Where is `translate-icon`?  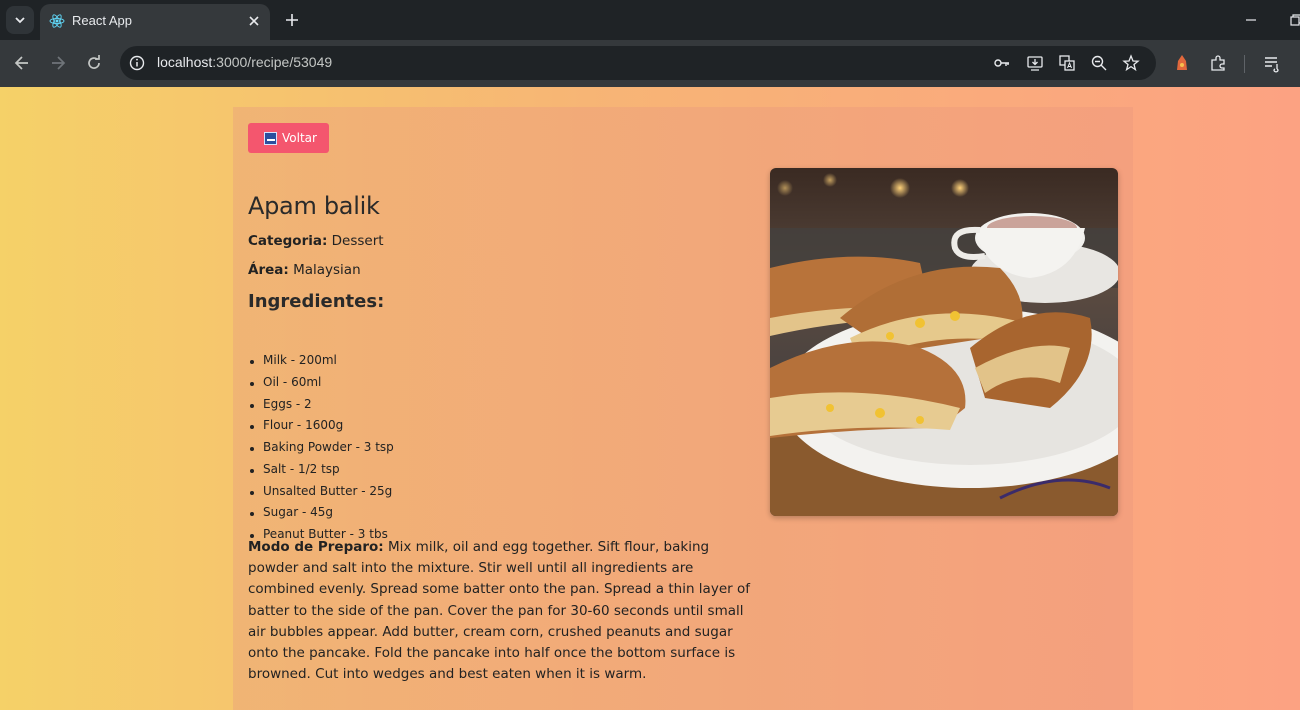 translate-icon is located at coordinates (1067, 63).